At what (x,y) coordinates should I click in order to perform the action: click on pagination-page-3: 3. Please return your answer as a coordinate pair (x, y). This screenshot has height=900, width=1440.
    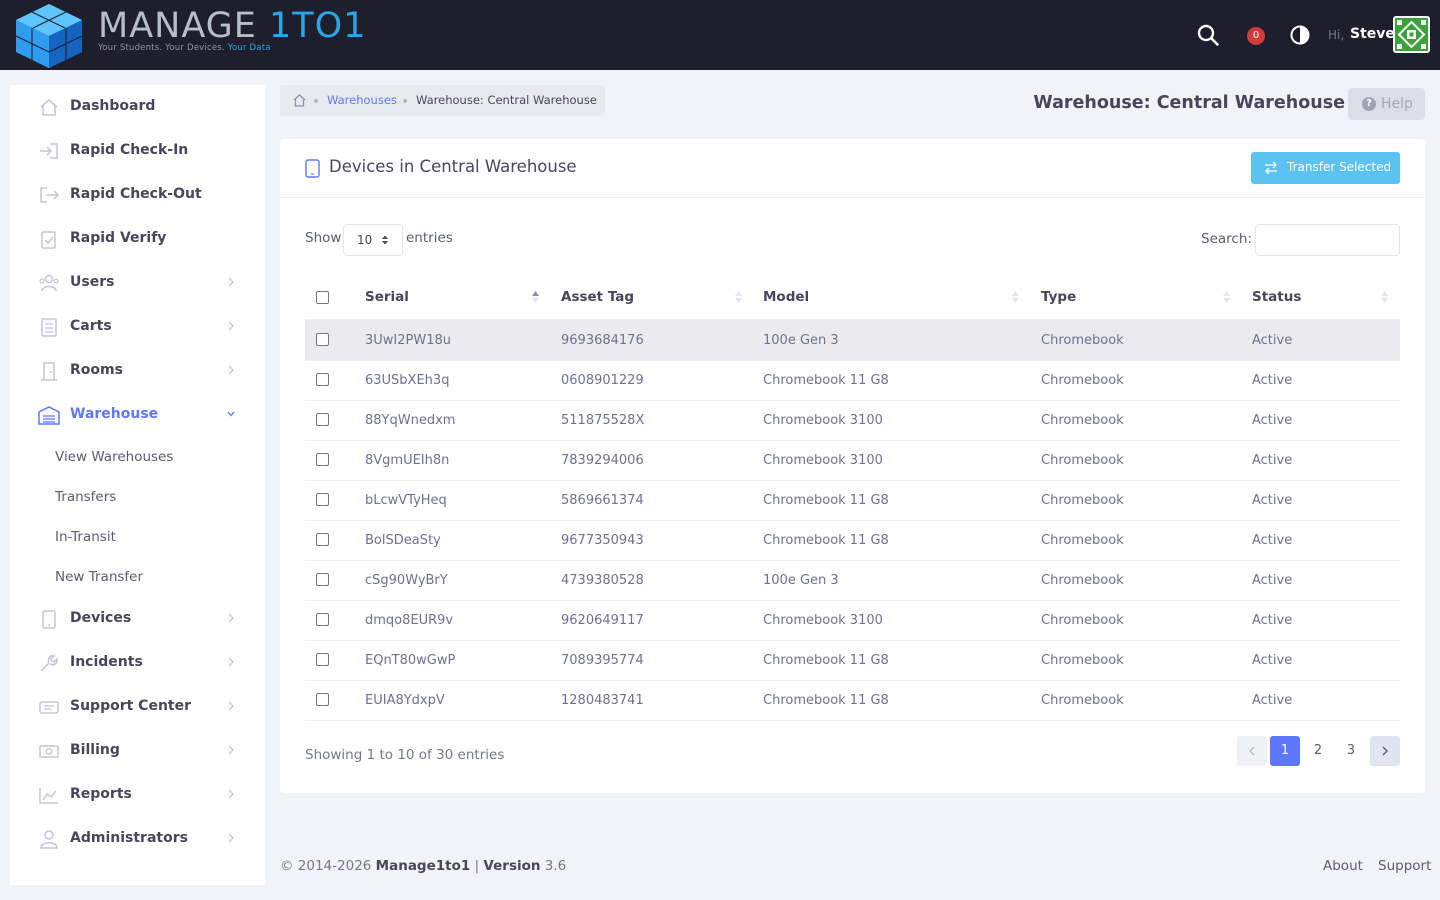
    Looking at the image, I should click on (1351, 751).